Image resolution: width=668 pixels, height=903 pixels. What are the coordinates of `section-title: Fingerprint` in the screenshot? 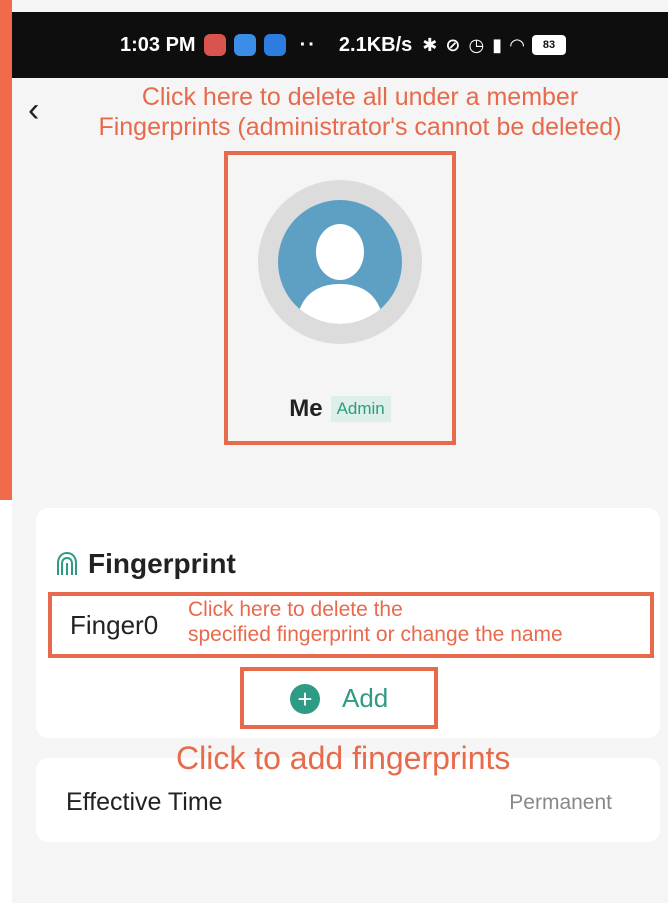 It's located at (162, 563).